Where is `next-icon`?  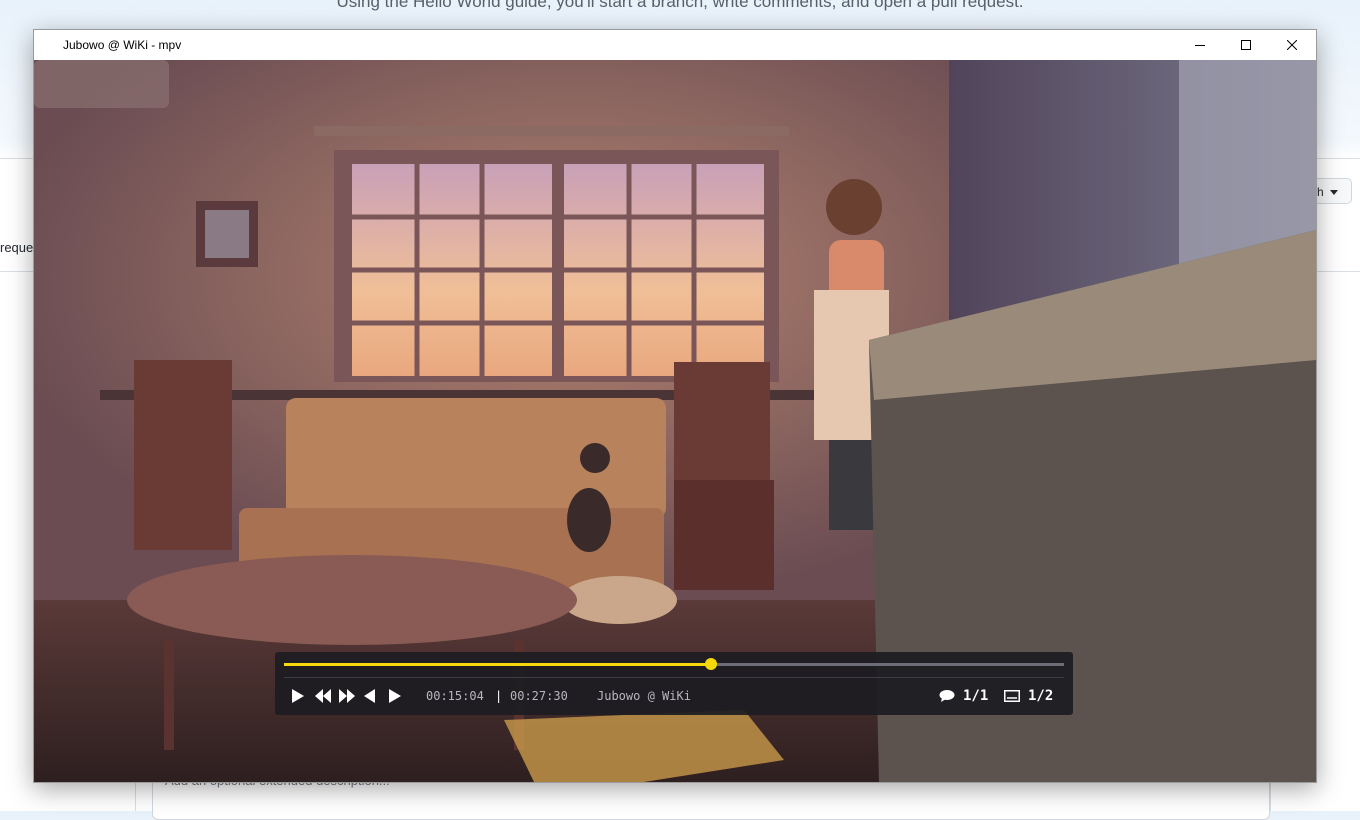
next-icon is located at coordinates (395, 696).